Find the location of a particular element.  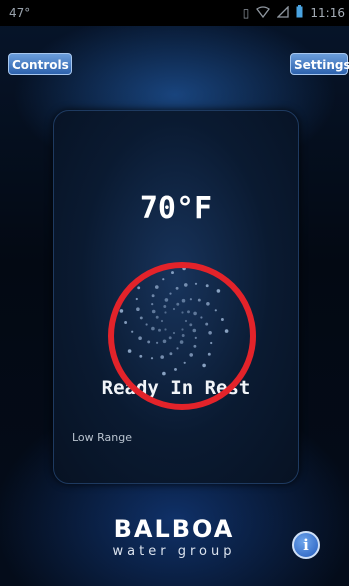

highlight-circle is located at coordinates (182, 336).